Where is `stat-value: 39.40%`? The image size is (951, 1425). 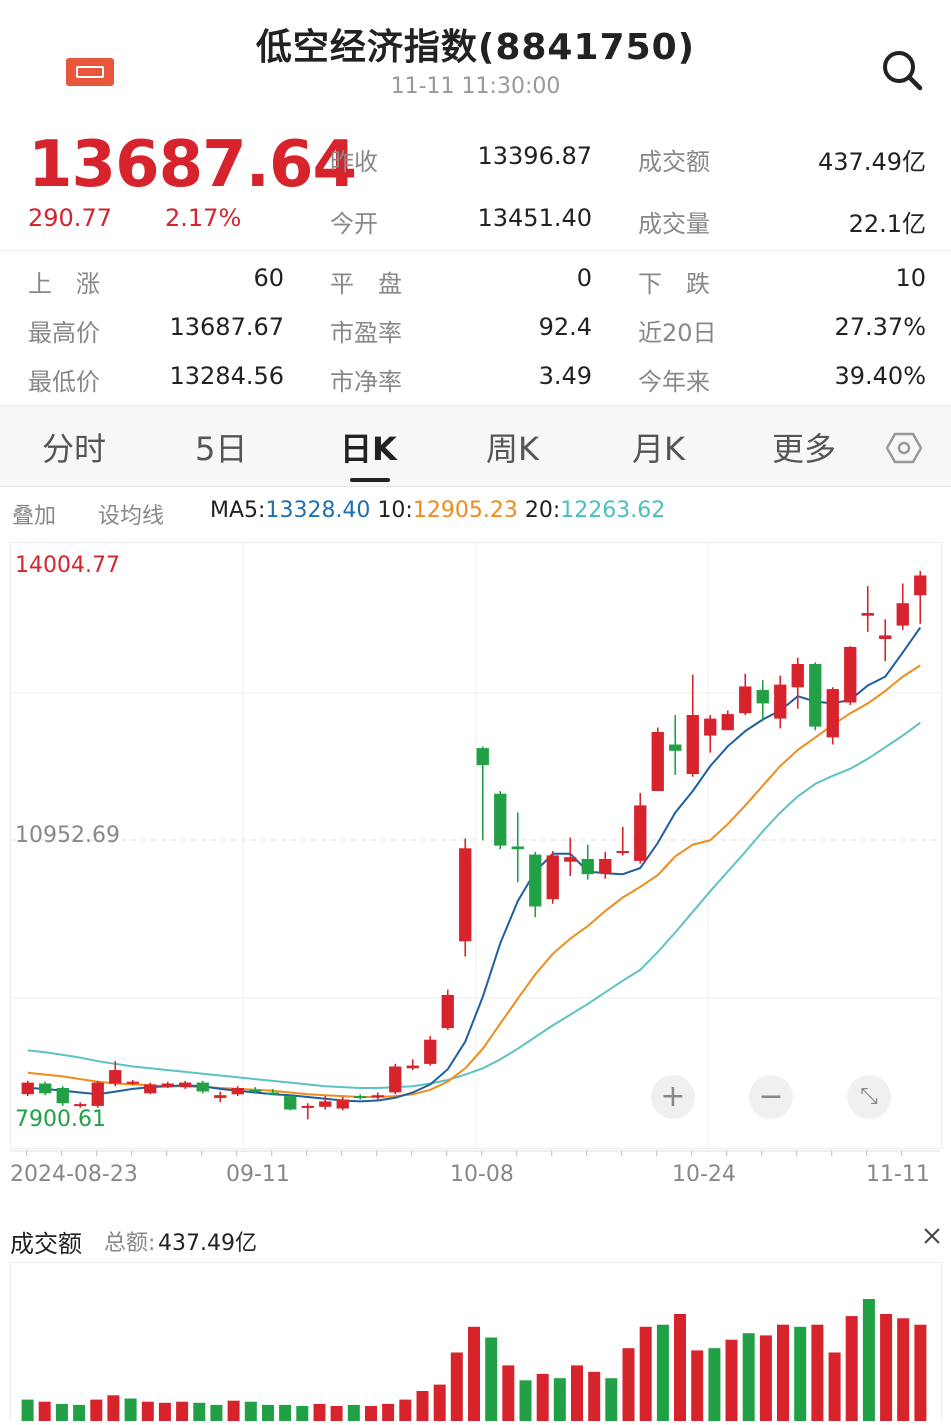
stat-value: 39.40% is located at coordinates (880, 376).